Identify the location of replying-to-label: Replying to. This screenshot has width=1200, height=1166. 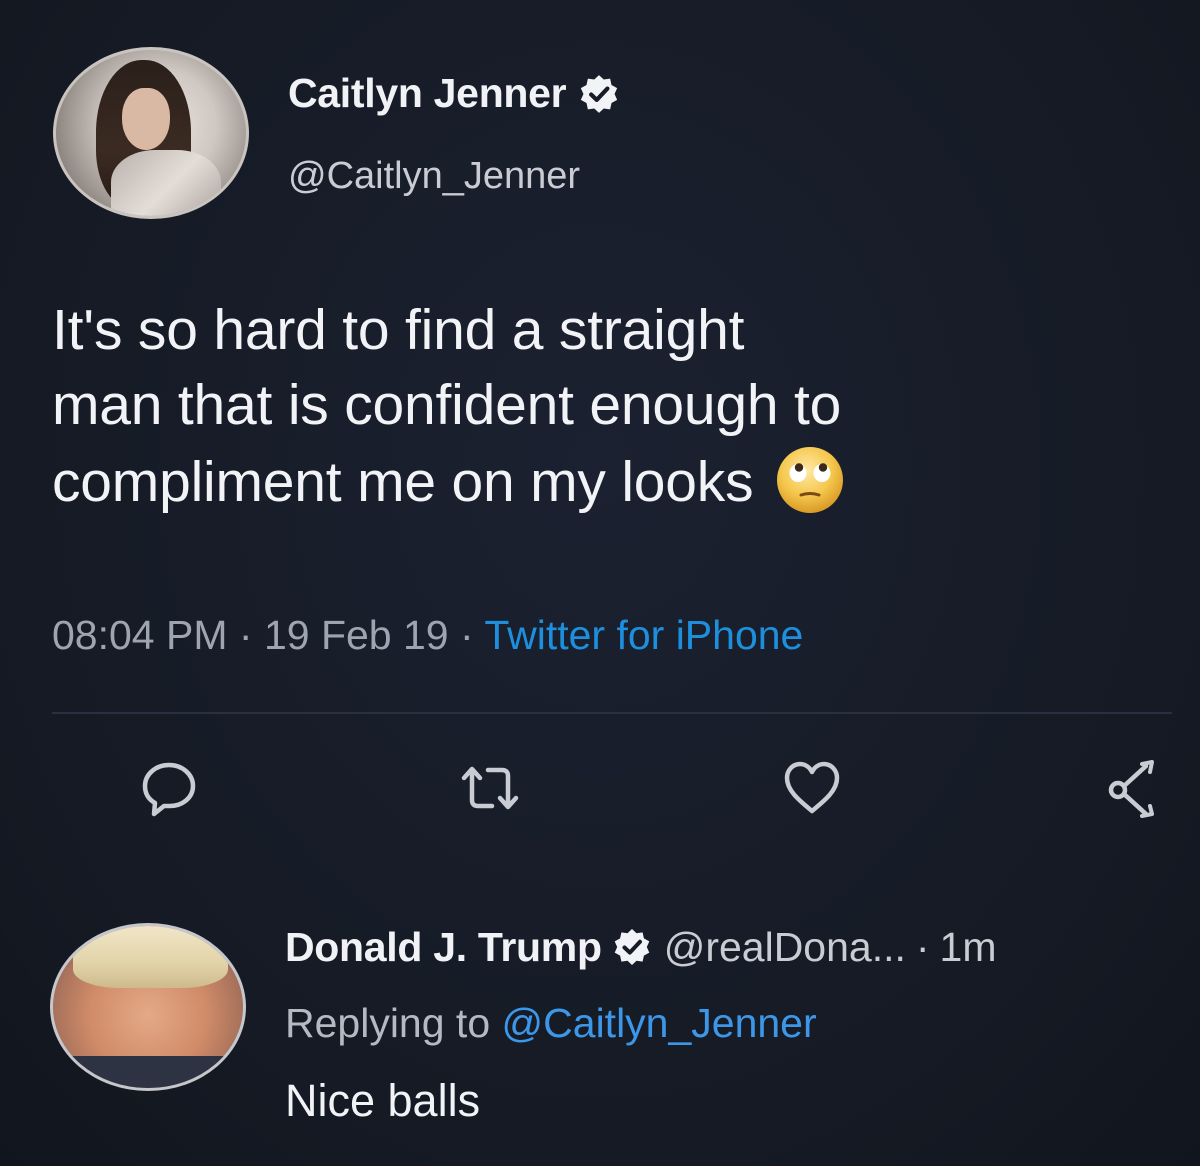
(388, 1023).